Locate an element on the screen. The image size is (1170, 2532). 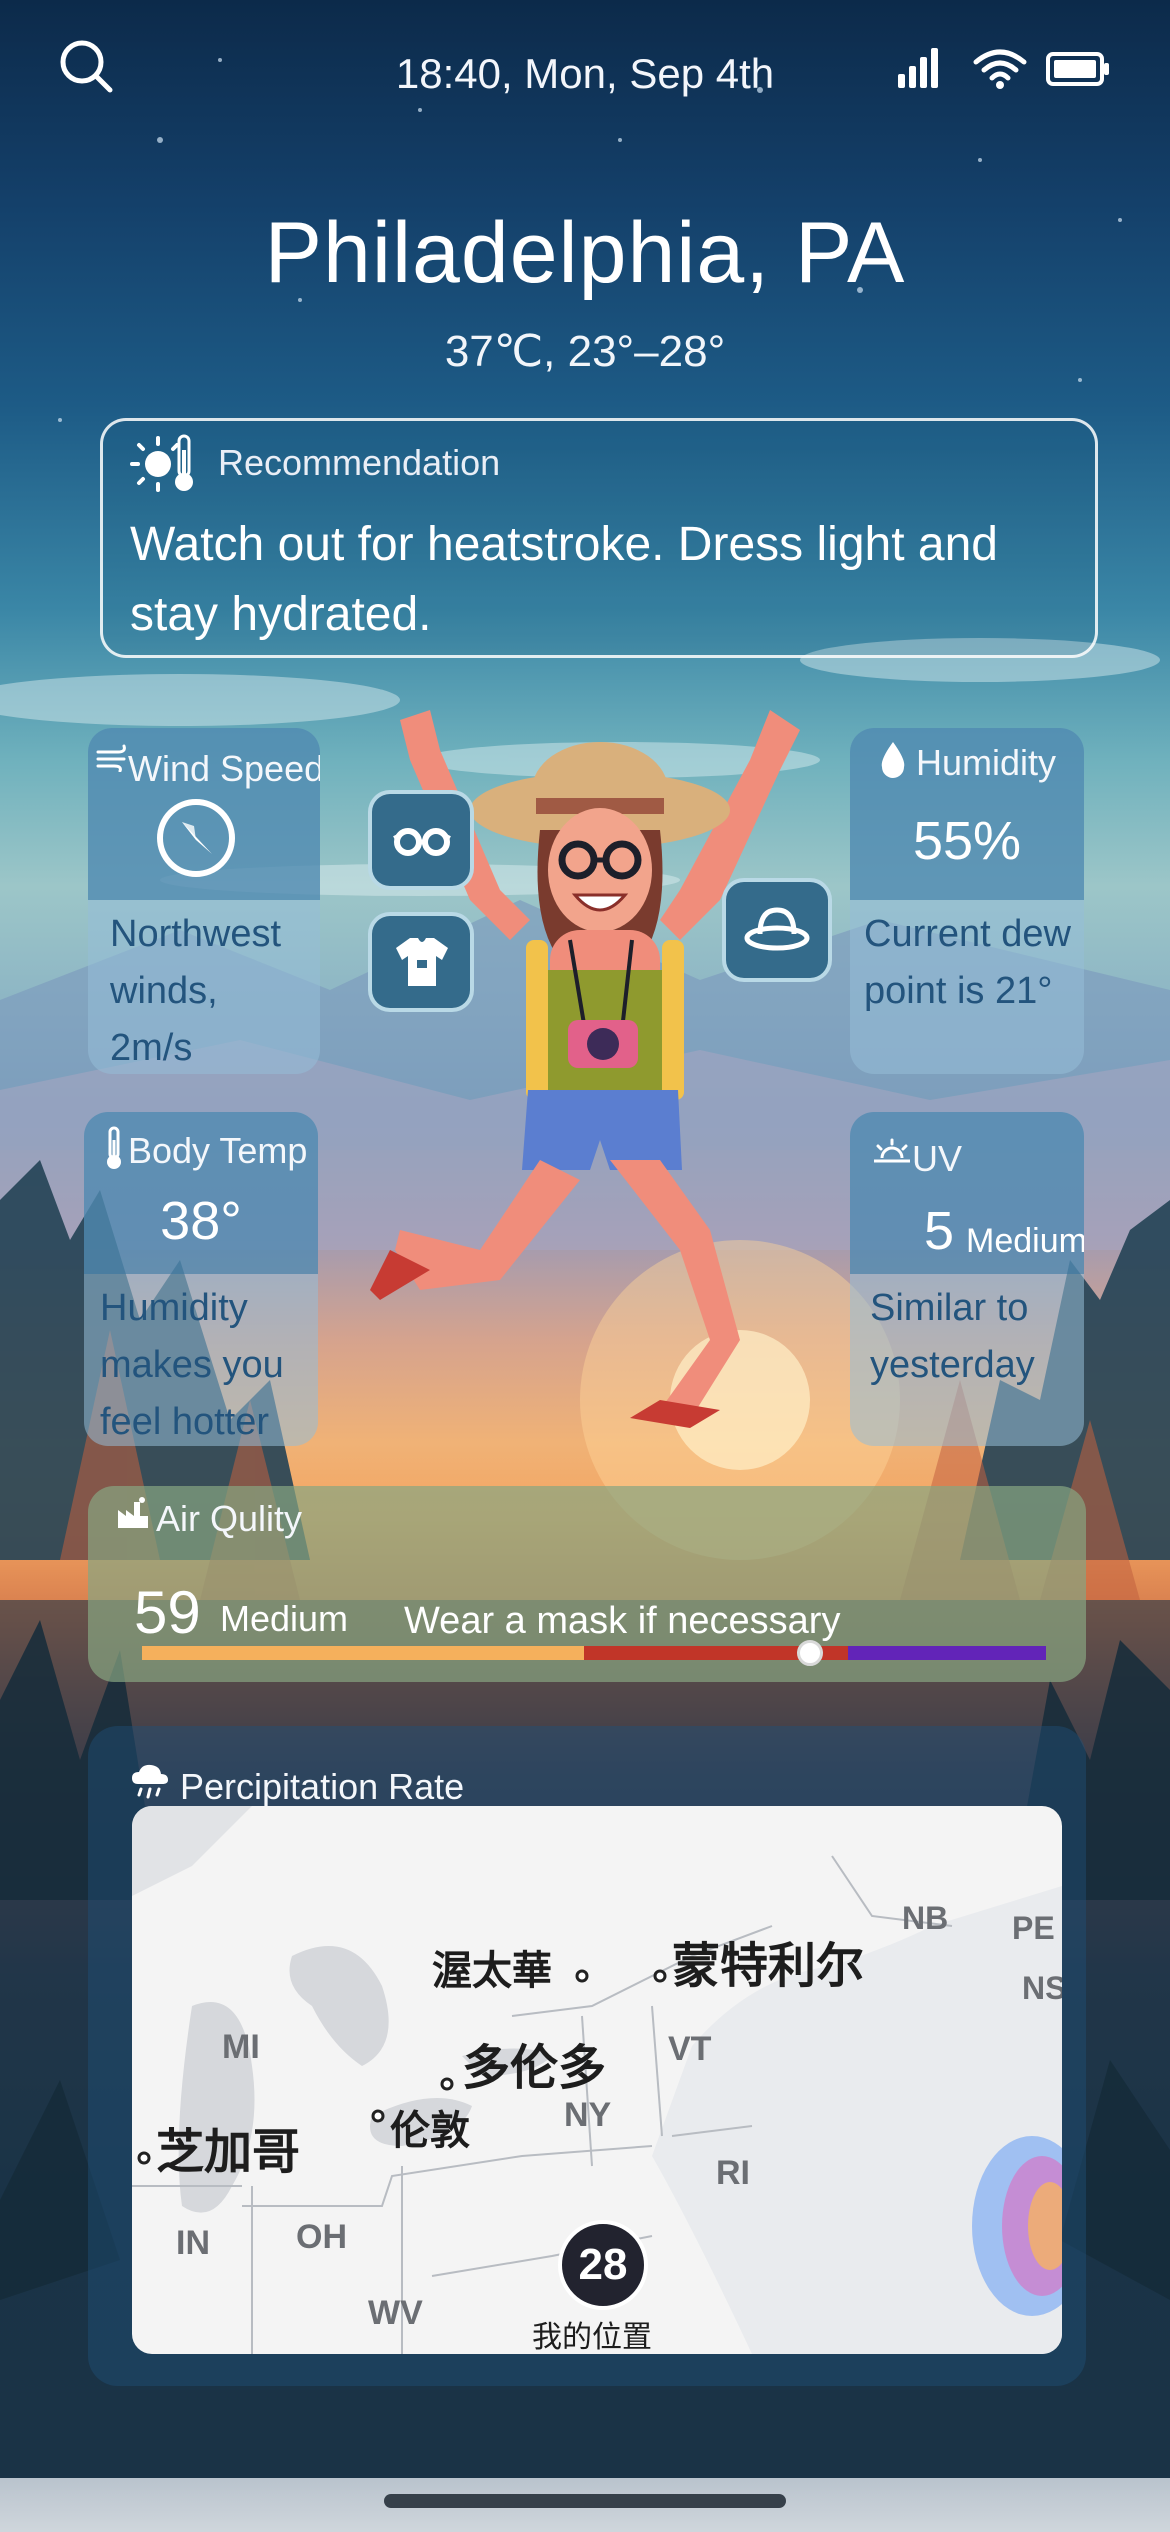
compass-icon is located at coordinates (196, 838).